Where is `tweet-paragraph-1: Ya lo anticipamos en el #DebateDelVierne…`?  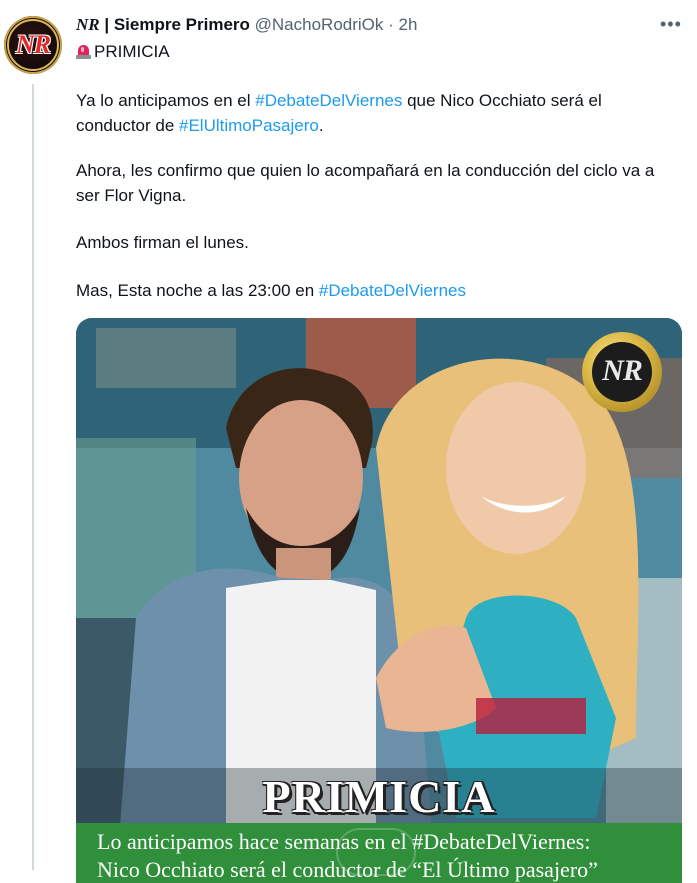 tweet-paragraph-1: Ya lo anticipamos en el #DebateDelVierne… is located at coordinates (376, 113).